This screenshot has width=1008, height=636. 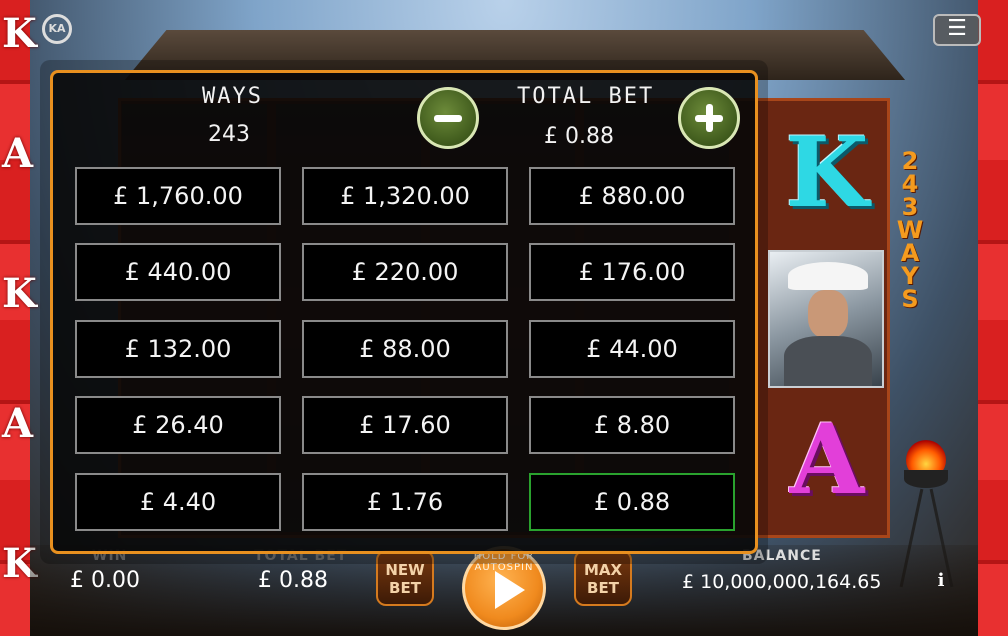 I want to click on win-value: £ 0.00, so click(x=105, y=580).